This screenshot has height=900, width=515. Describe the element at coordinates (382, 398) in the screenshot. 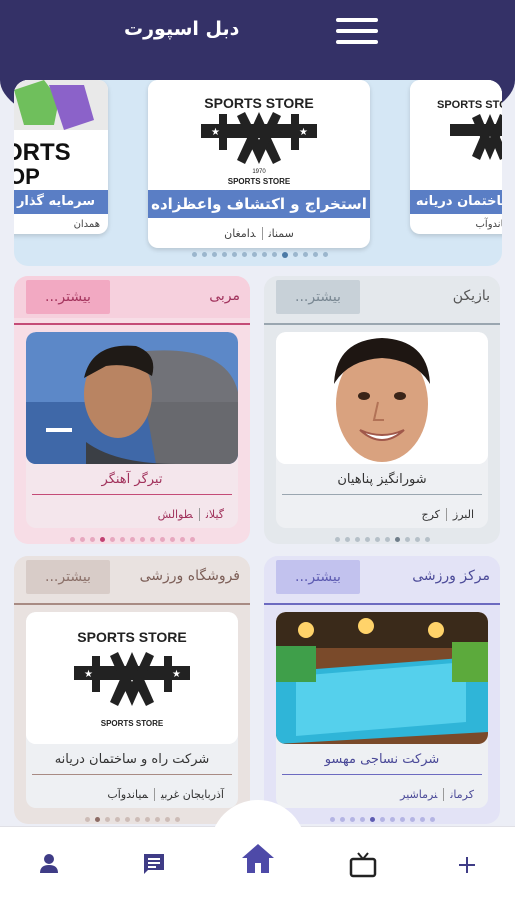

I see `player-photo` at that location.